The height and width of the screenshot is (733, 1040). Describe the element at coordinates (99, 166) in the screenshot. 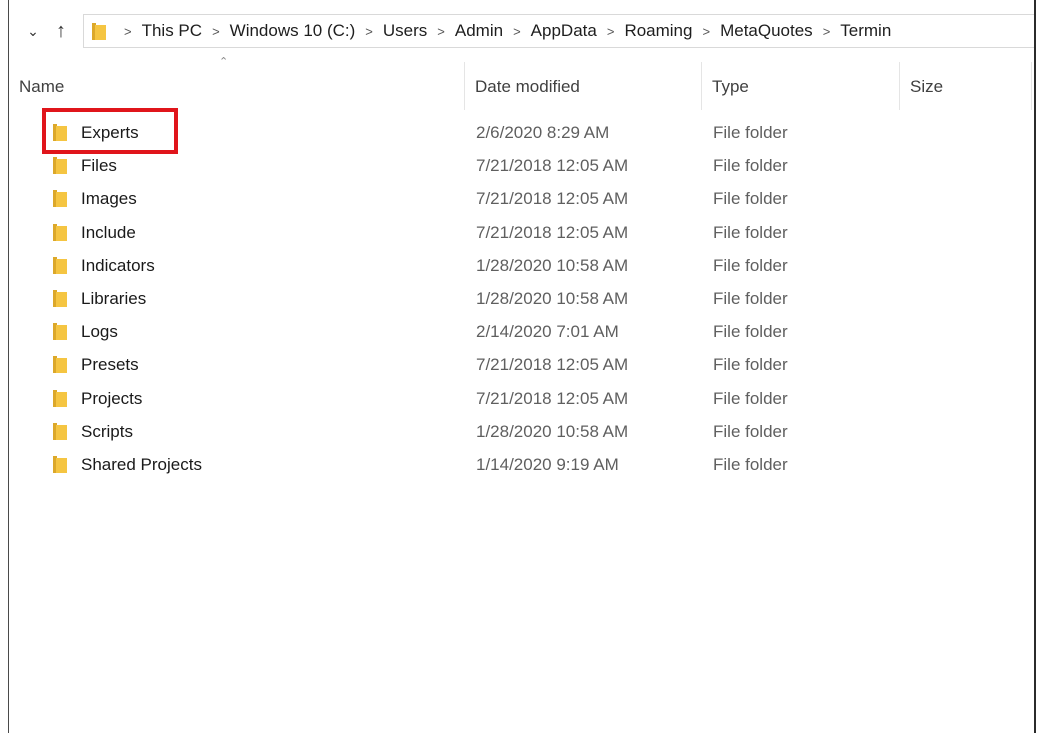

I see `file-name: Files` at that location.